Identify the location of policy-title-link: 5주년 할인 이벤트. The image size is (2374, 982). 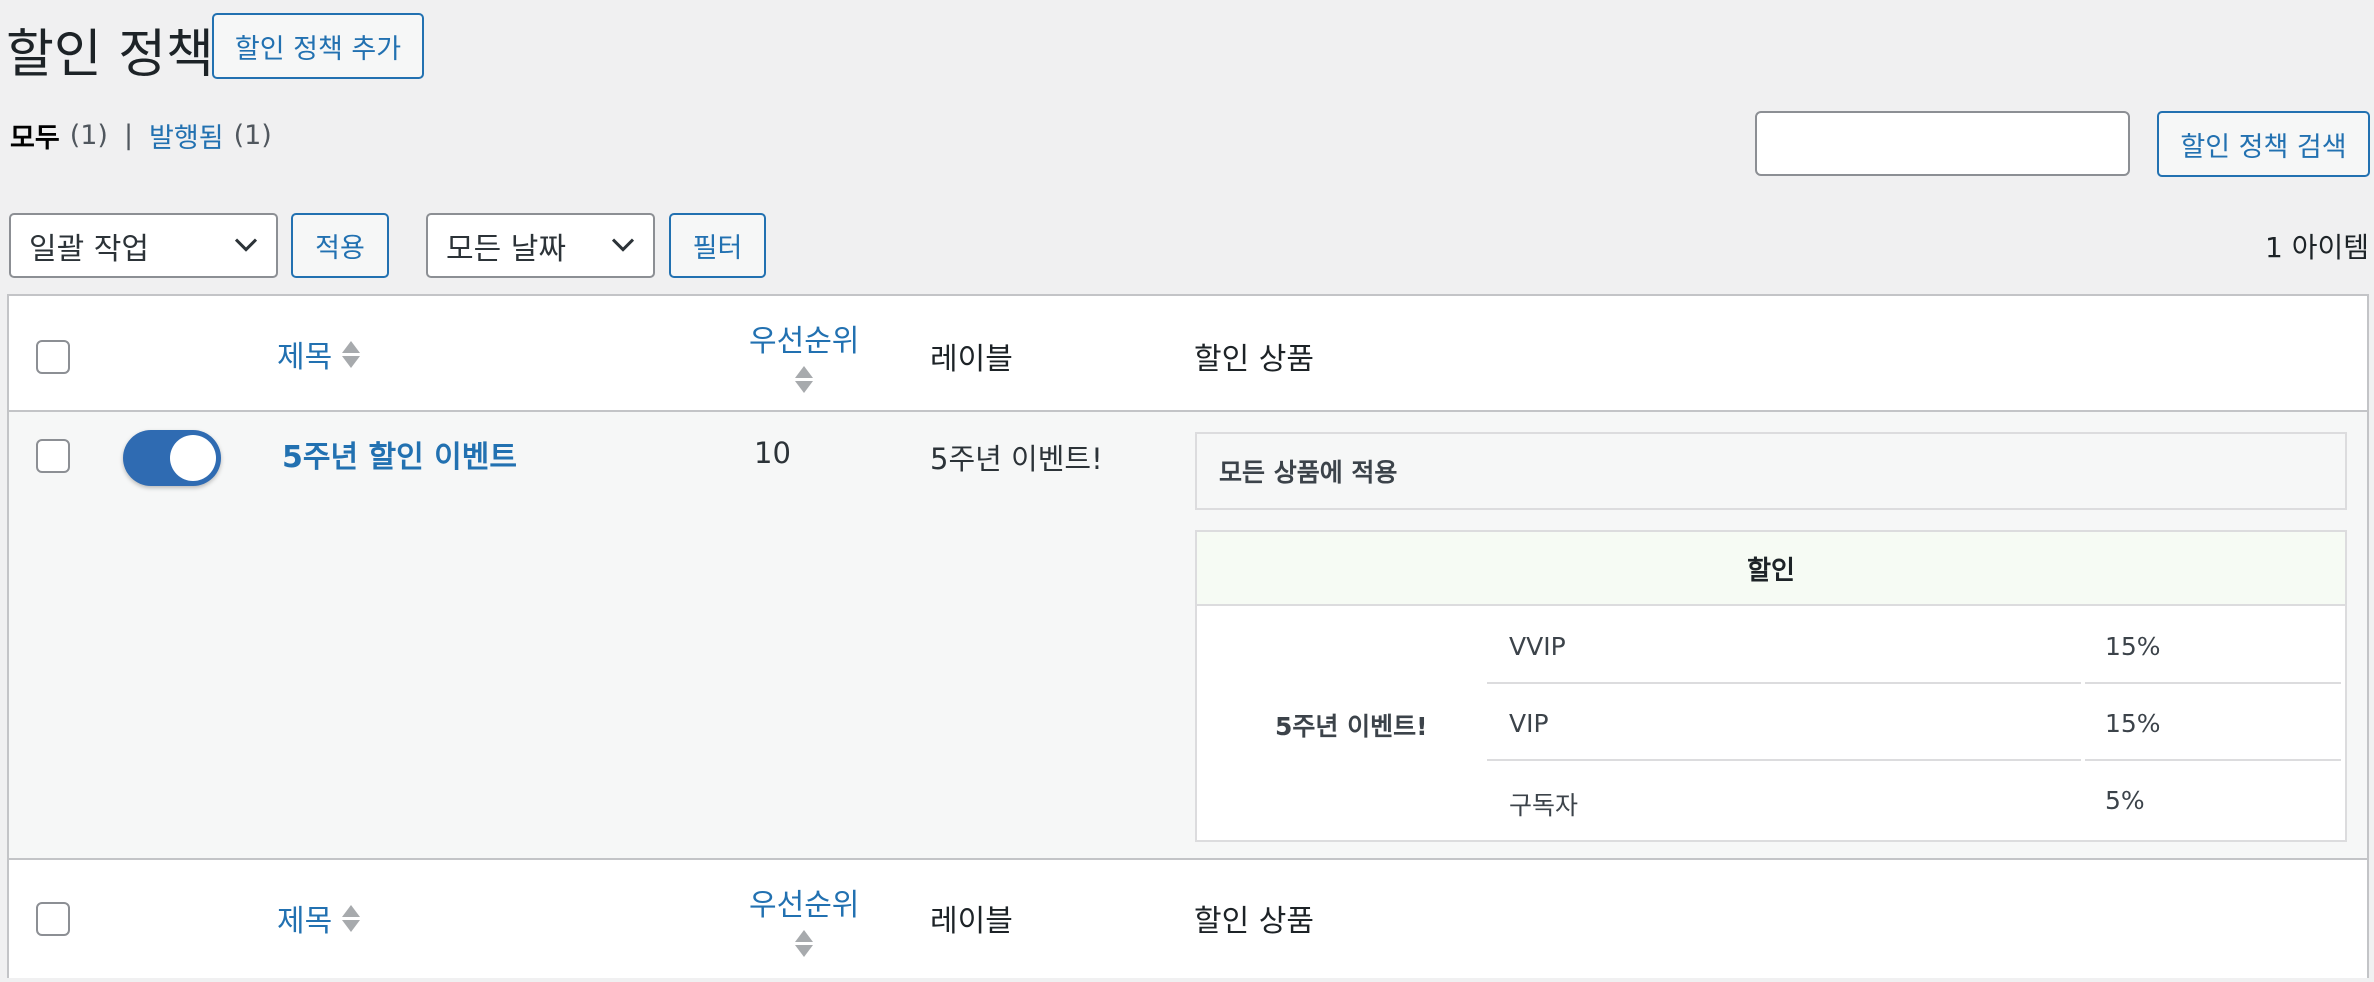
(399, 454).